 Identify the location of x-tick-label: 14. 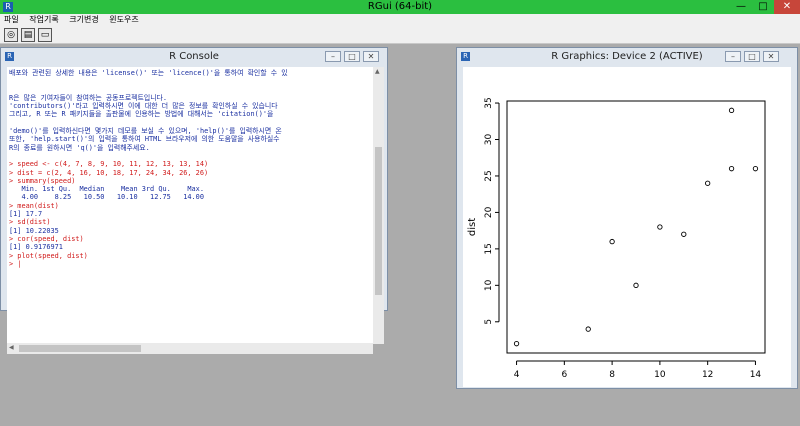
(756, 375).